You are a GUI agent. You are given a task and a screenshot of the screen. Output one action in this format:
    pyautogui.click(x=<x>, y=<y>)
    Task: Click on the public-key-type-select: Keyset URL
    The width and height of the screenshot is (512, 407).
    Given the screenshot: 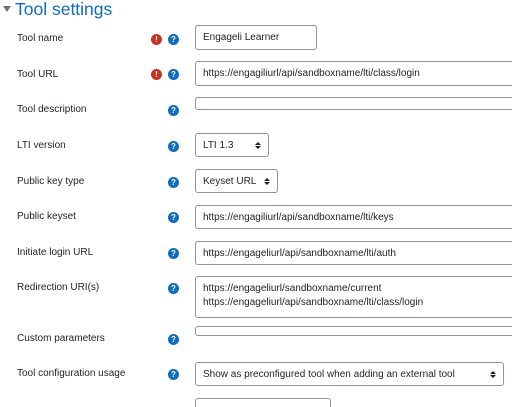 What is the action you would take?
    pyautogui.click(x=236, y=181)
    